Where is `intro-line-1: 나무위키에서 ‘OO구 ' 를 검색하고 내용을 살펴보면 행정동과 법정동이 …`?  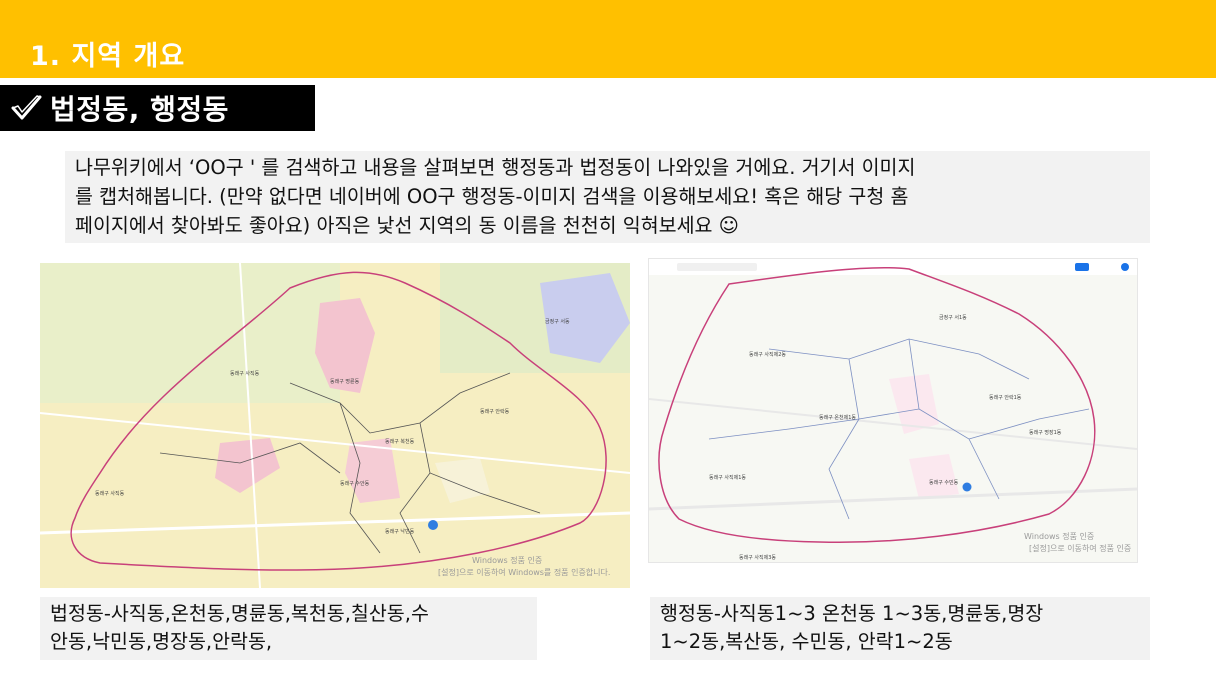 intro-line-1: 나무위키에서 ‘OO구 ' 를 검색하고 내용을 살펴보면 행정동과 법정동이 … is located at coordinates (495, 167).